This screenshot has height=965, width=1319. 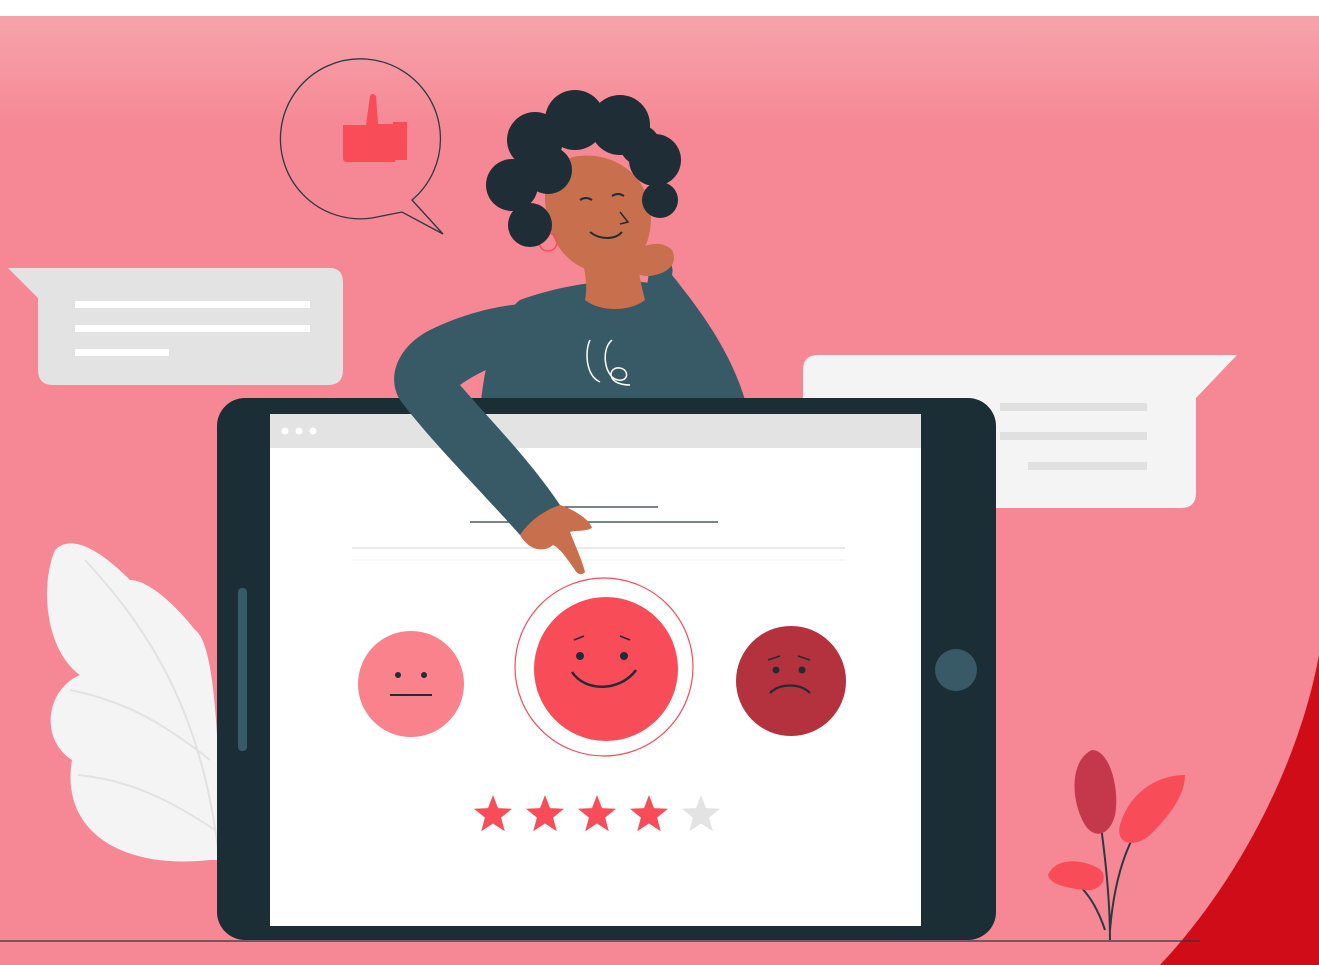 What do you see at coordinates (411, 684) in the screenshot?
I see `face-neutral` at bounding box center [411, 684].